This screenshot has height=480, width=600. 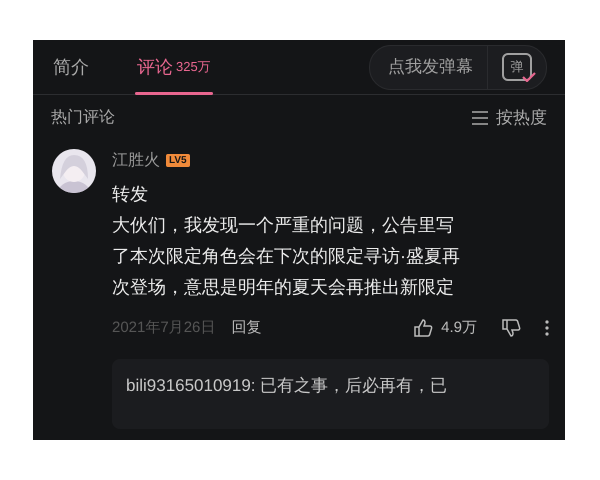 I want to click on user-name: 江胜火, so click(x=136, y=160).